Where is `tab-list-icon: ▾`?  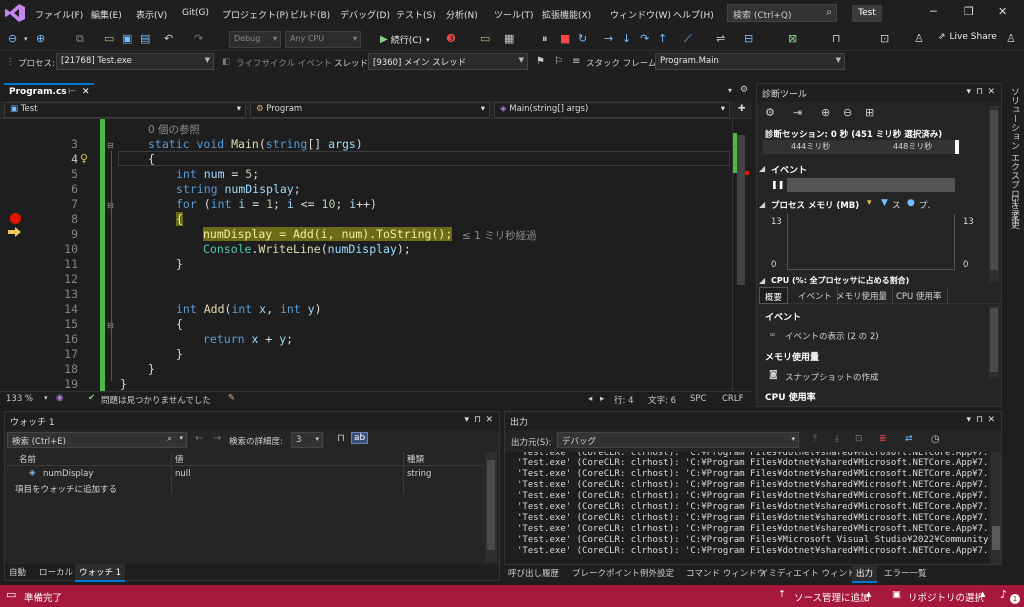
tab-list-icon: ▾ is located at coordinates (730, 90).